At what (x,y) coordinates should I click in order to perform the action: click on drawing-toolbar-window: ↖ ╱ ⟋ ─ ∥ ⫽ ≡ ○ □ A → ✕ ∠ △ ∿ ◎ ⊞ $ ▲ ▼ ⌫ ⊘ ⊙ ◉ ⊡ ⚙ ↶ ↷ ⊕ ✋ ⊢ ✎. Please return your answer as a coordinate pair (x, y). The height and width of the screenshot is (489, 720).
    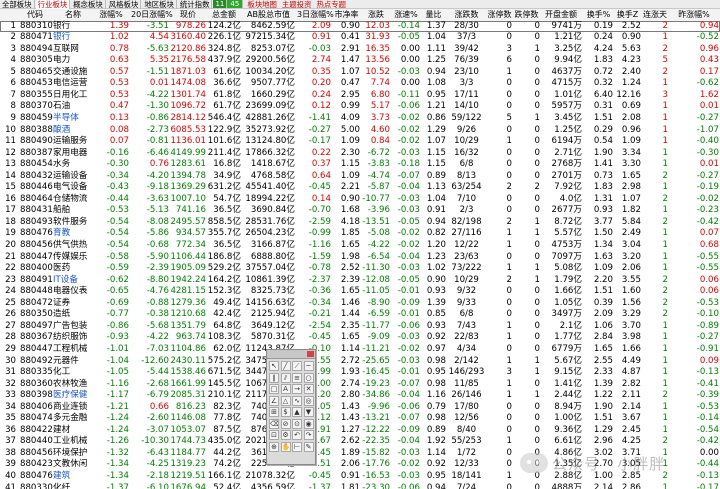
    Looking at the image, I should click on (291, 407).